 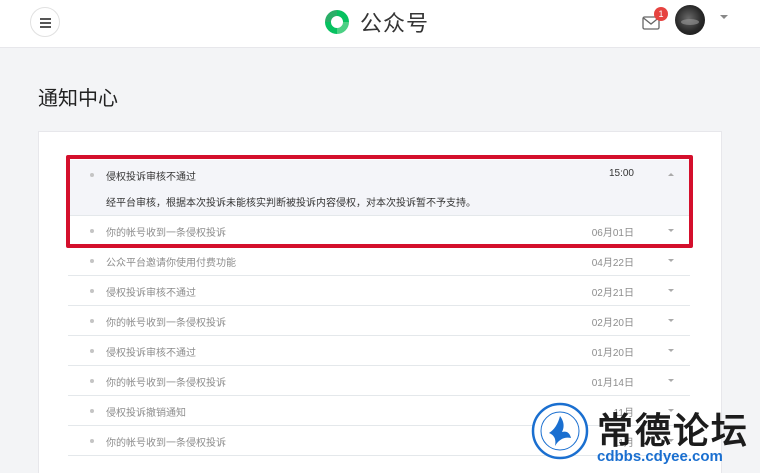 What do you see at coordinates (612, 383) in the screenshot?
I see `notification-date: 01月14日` at bounding box center [612, 383].